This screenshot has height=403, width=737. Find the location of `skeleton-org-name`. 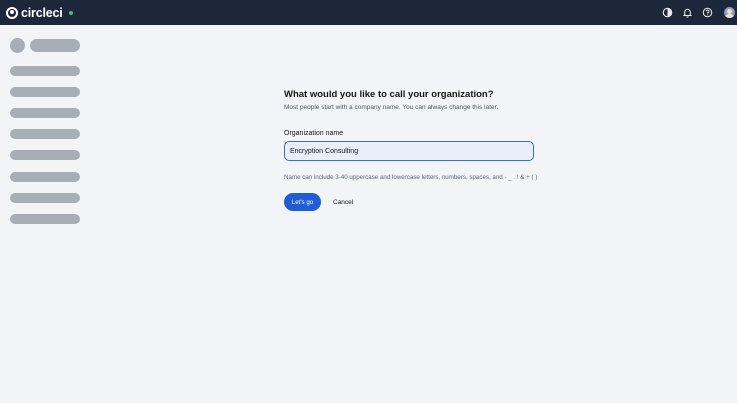

skeleton-org-name is located at coordinates (55, 45).